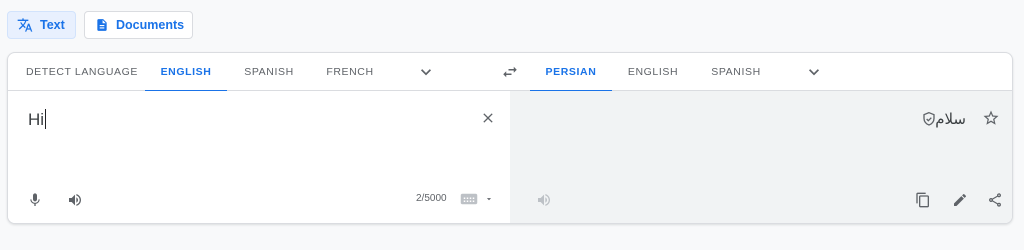 Image resolution: width=1024 pixels, height=250 pixels. I want to click on tab-target-english: ENGLISH, so click(653, 72).